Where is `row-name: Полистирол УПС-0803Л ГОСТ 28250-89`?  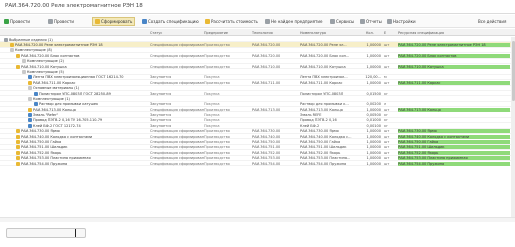 row-name: Полистирол УПС-0803Л ГОСТ 28250-89 is located at coordinates (75, 93).